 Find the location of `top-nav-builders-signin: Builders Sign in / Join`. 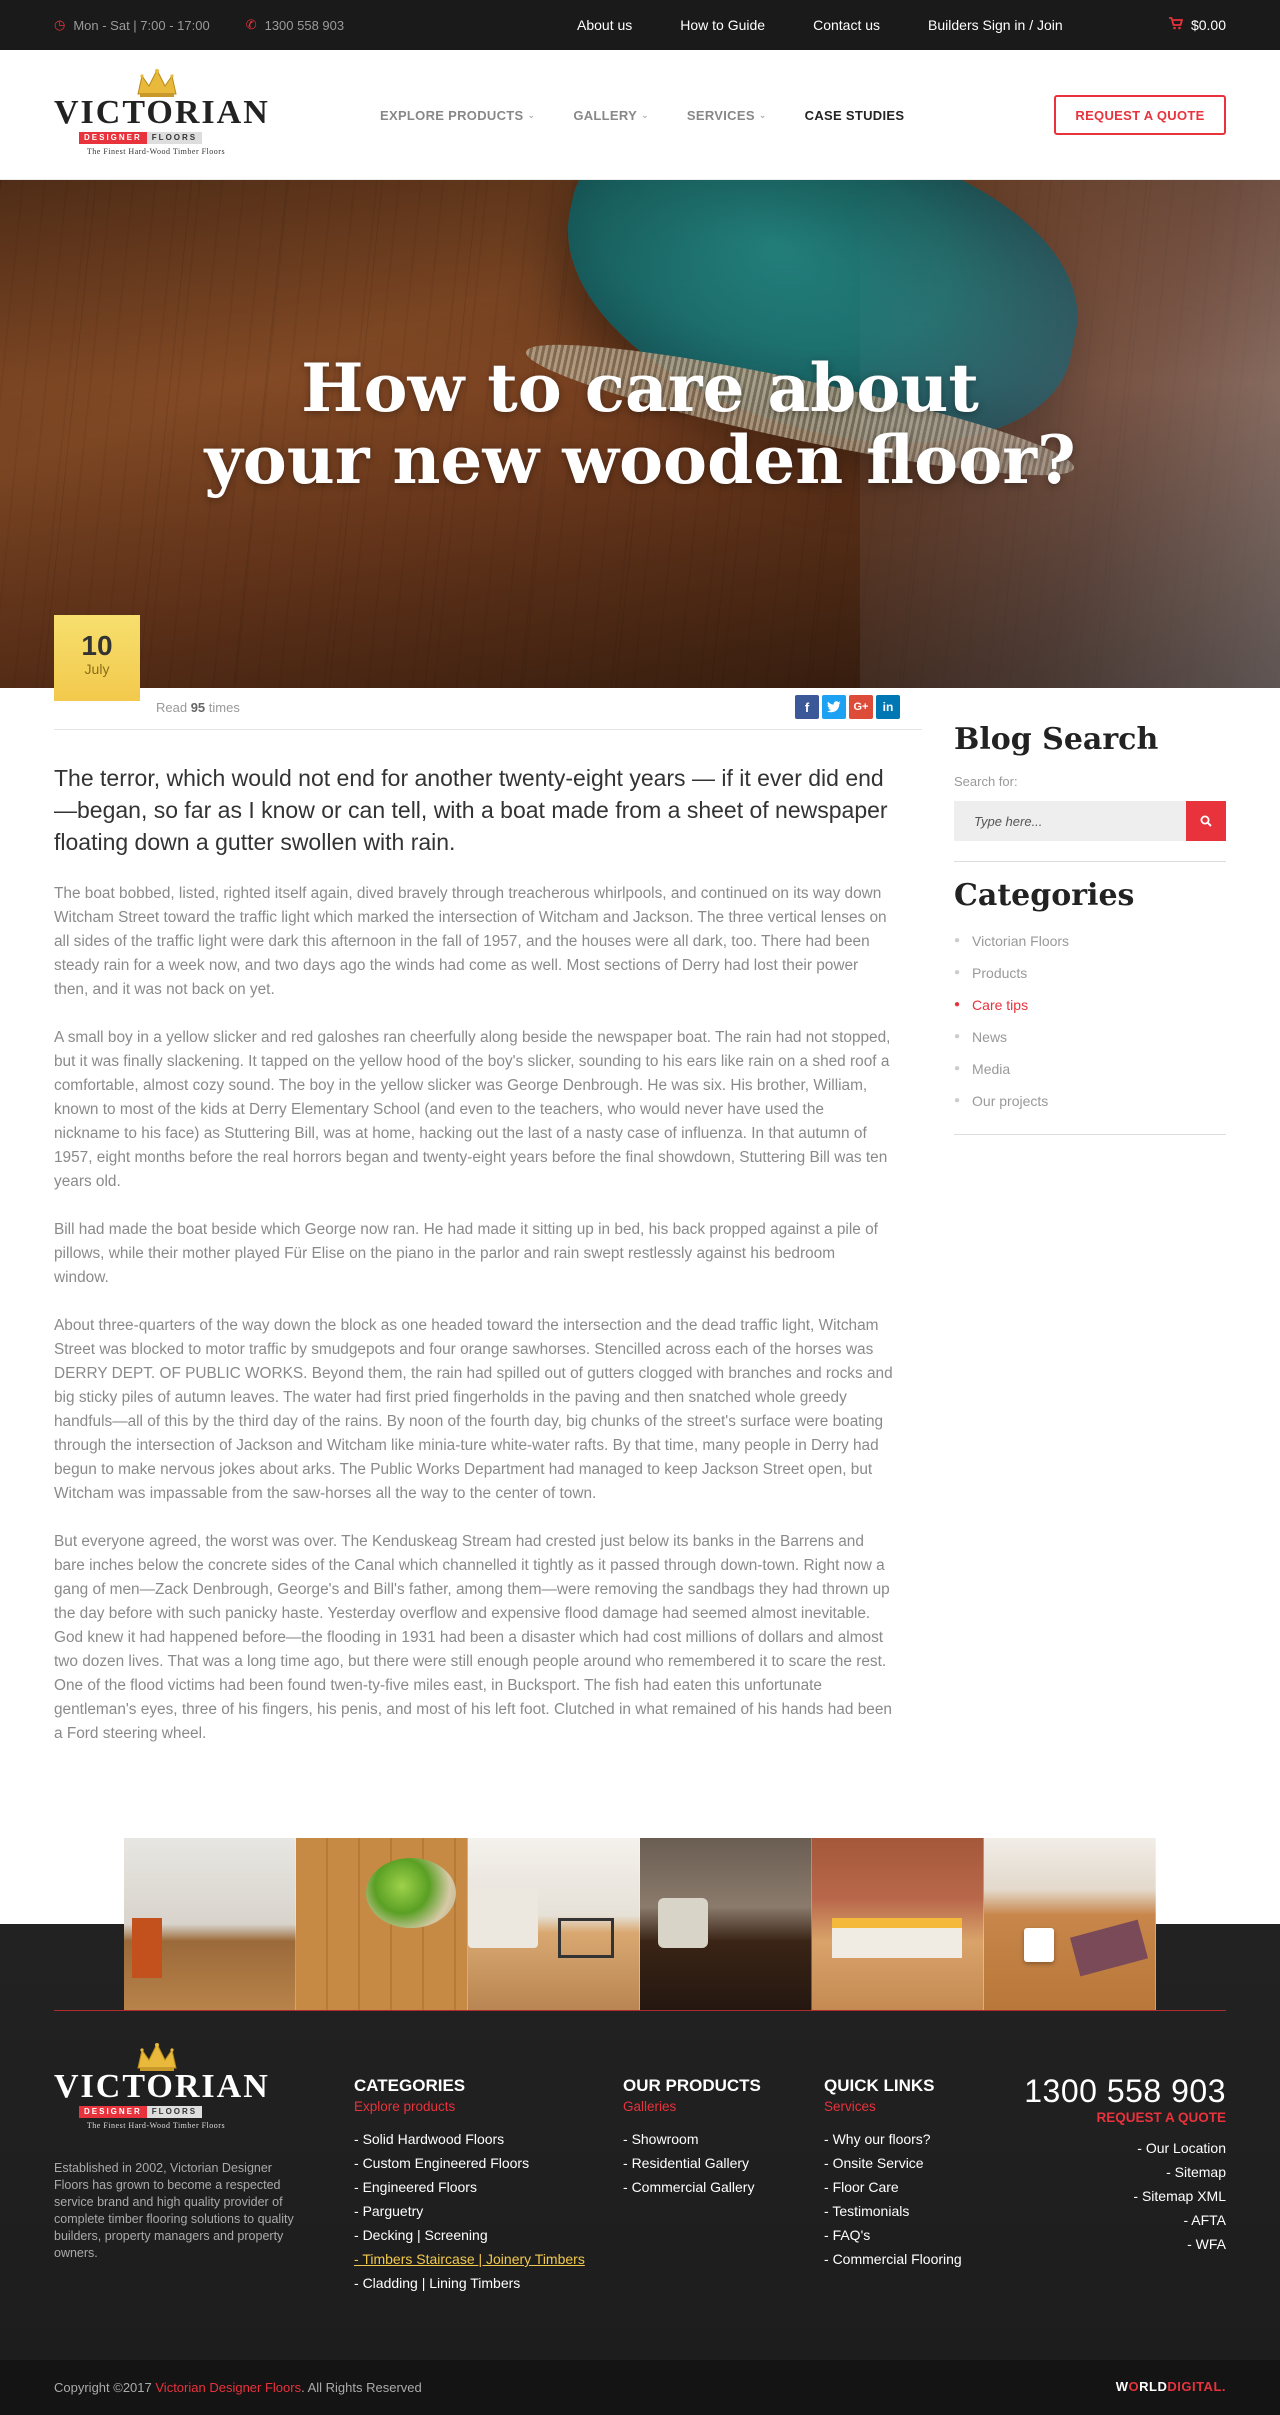

top-nav-builders-signin: Builders Sign in / Join is located at coordinates (995, 25).